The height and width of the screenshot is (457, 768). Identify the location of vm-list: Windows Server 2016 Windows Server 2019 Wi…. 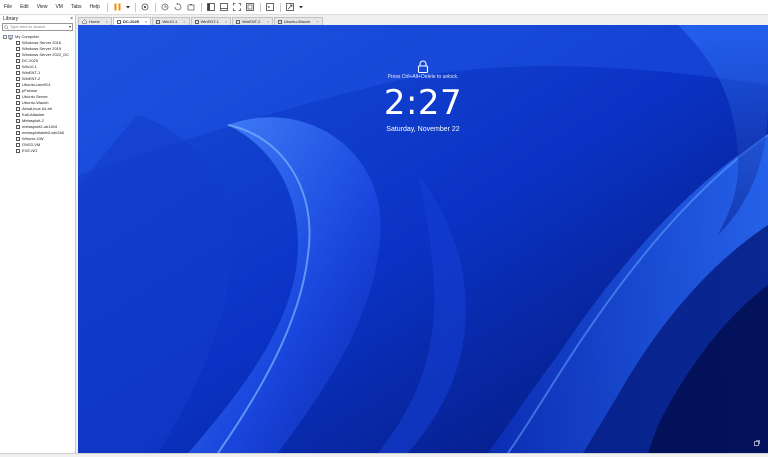
(37, 97).